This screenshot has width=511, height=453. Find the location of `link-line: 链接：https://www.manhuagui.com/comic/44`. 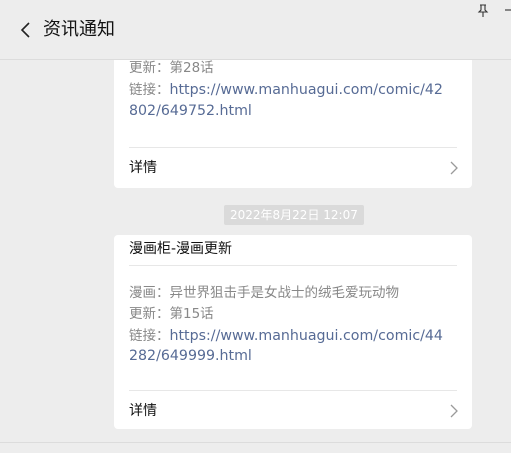

link-line: 链接：https://www.manhuagui.com/comic/44 is located at coordinates (286, 336).